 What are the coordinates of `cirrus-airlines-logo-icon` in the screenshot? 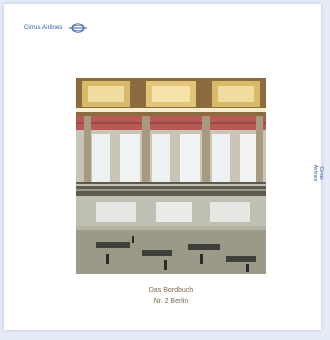 It's located at (77, 28).